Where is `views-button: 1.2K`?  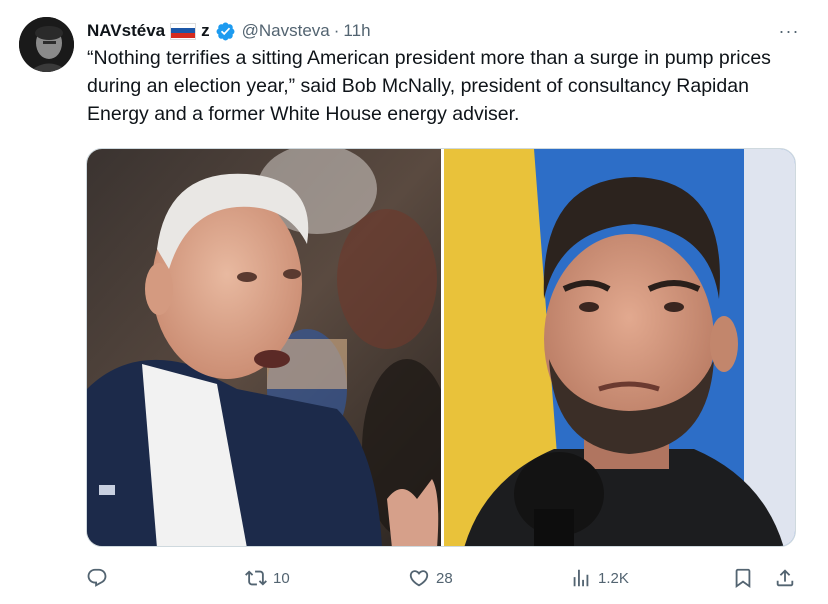 views-button: 1.2K is located at coordinates (599, 578).